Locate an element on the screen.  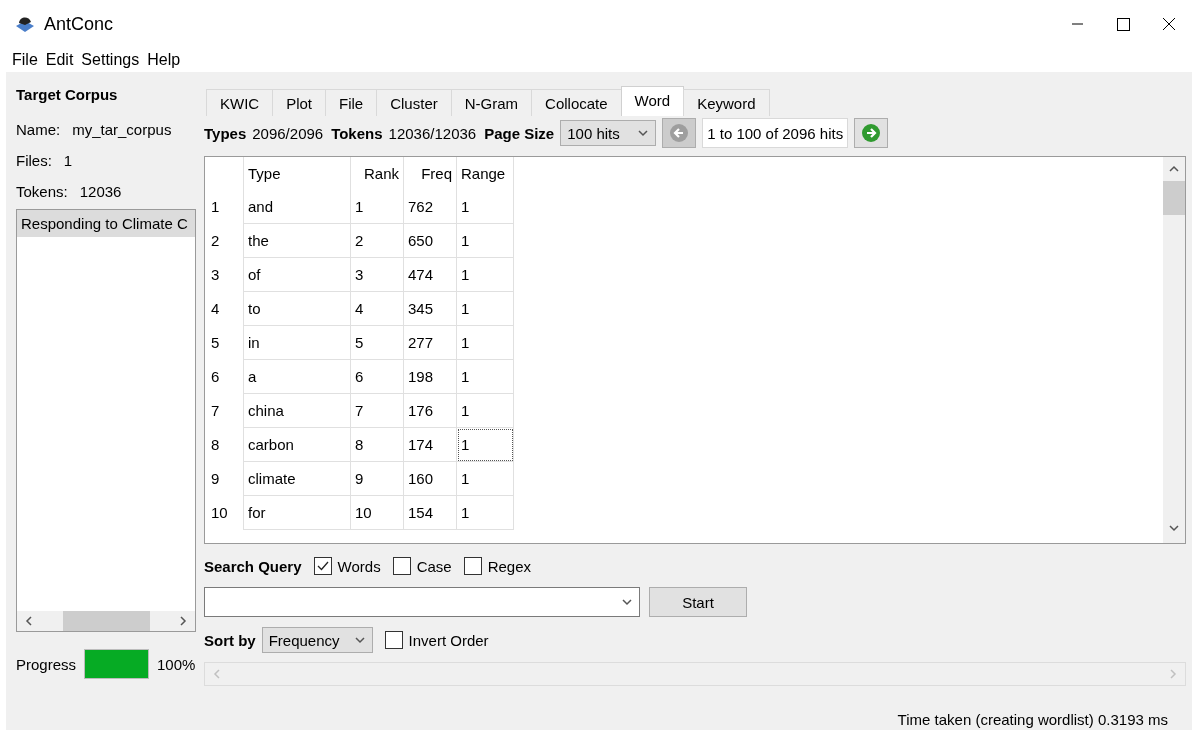
table-cell: in is located at coordinates (297, 342).